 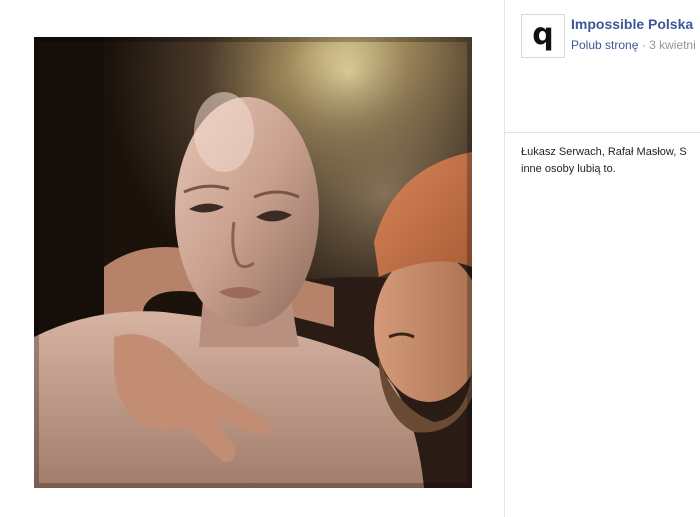 I want to click on avatar-glyph: q, so click(x=543, y=34).